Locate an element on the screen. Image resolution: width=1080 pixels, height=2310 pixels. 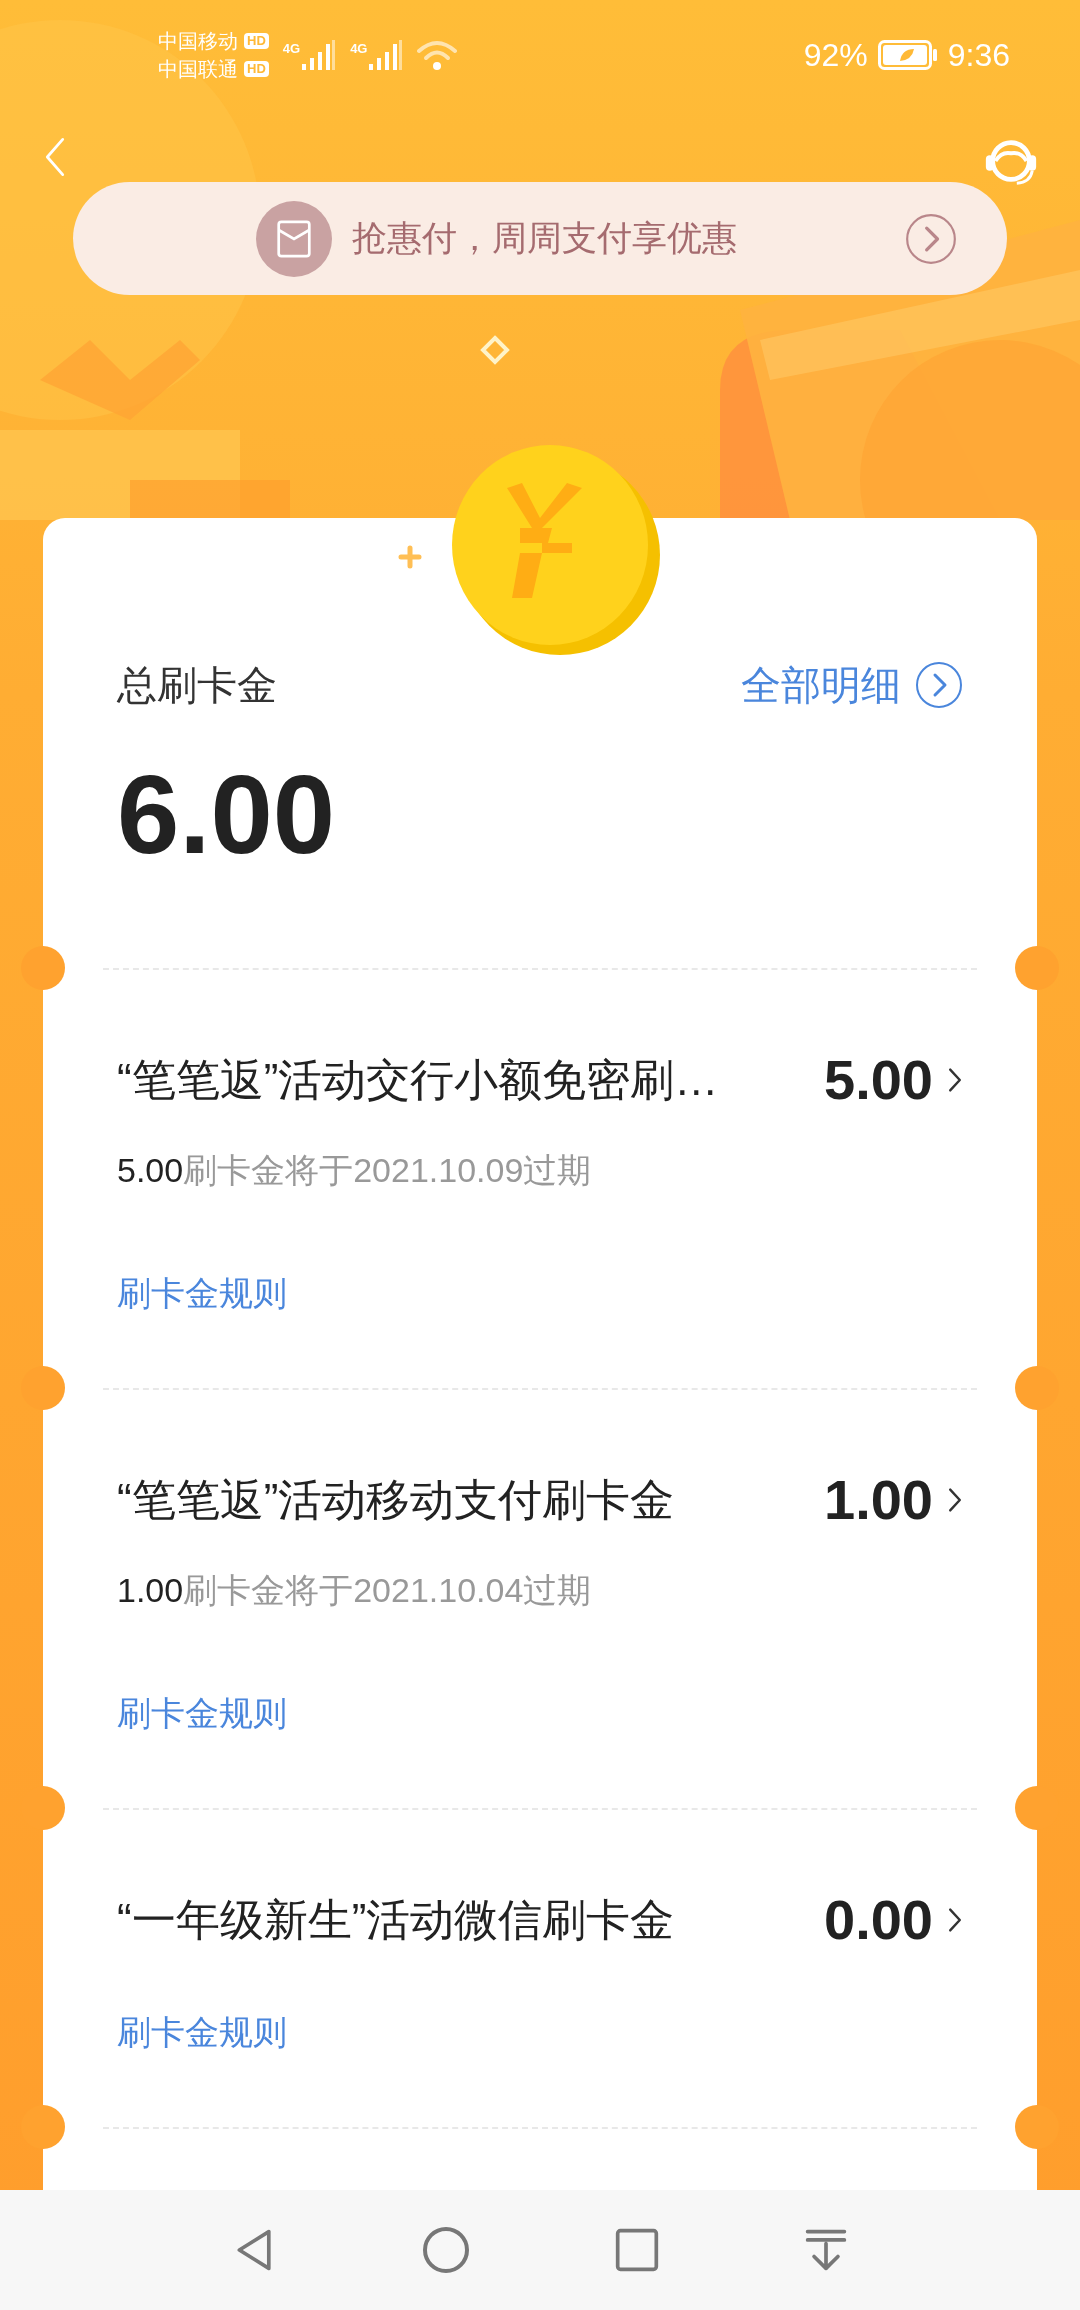
wifi-icon is located at coordinates (437, 55).